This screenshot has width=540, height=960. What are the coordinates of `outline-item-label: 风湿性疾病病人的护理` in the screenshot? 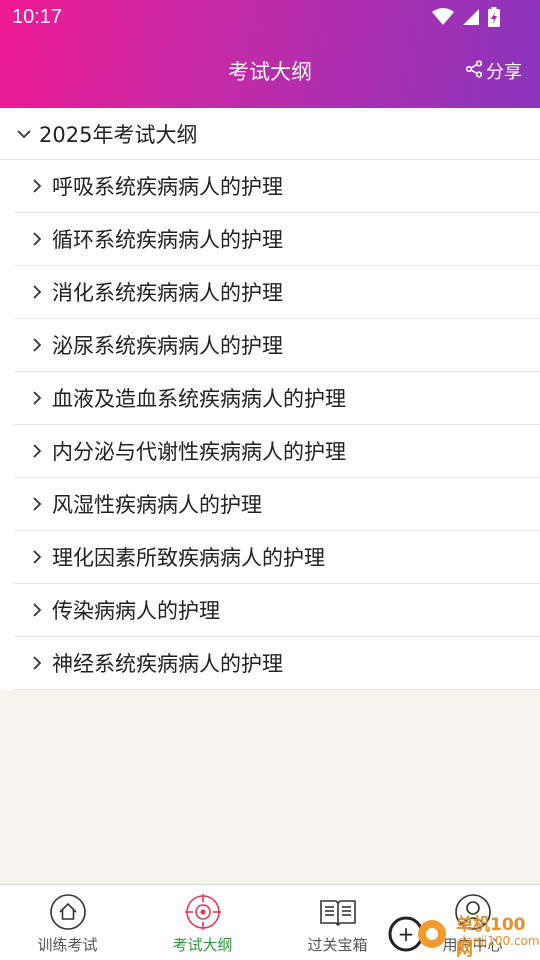 It's located at (157, 505).